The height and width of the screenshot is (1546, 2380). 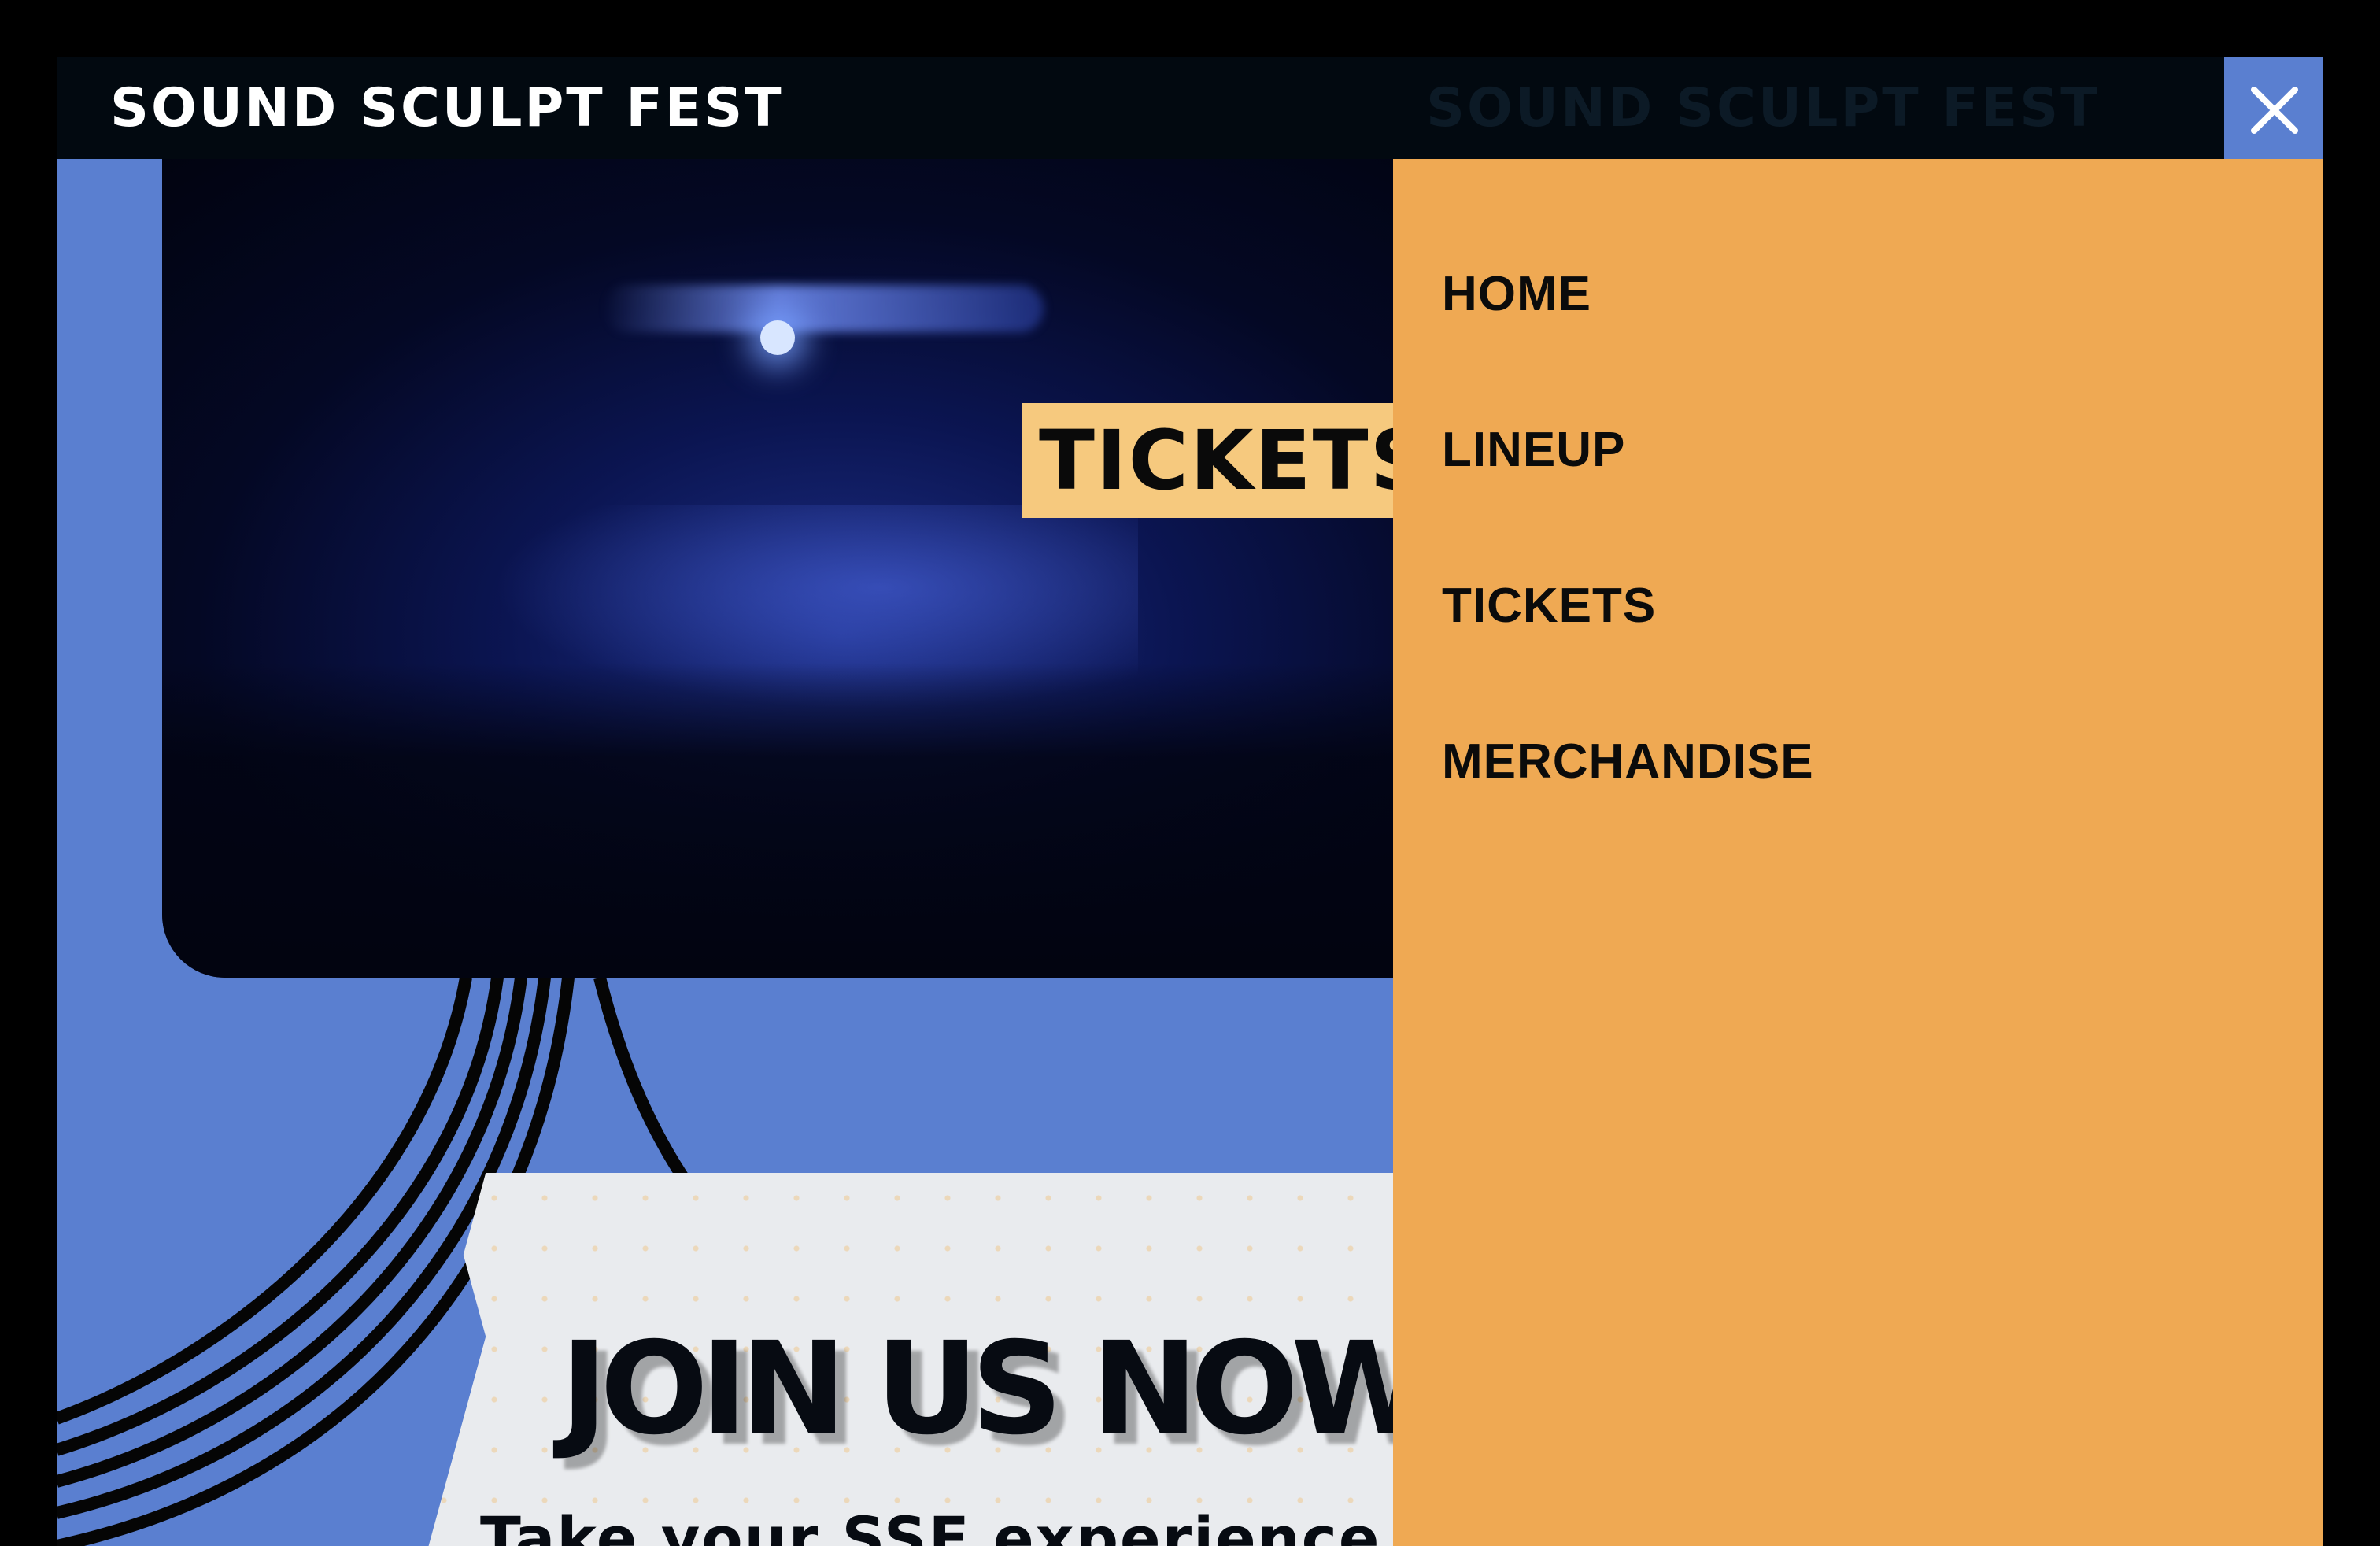 What do you see at coordinates (1235, 460) in the screenshot?
I see `tickets-badge: TICKETS` at bounding box center [1235, 460].